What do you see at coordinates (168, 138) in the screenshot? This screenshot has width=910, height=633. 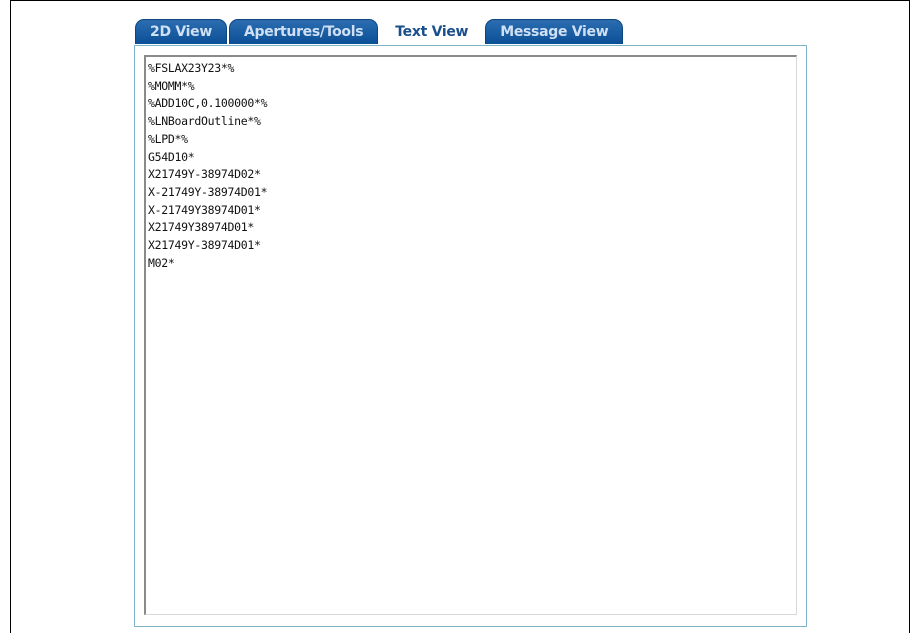 I see `code-line: %LPD*%` at bounding box center [168, 138].